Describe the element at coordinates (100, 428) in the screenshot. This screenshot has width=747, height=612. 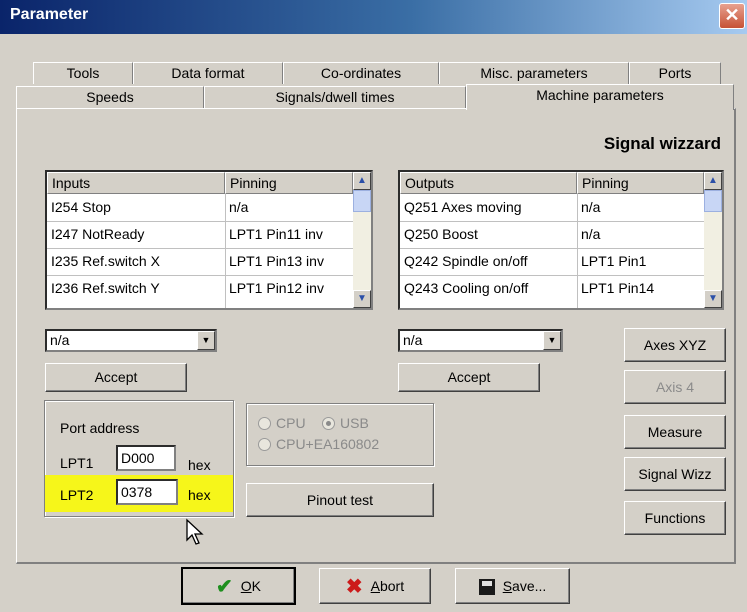
I see `port-address-label: Port address` at that location.